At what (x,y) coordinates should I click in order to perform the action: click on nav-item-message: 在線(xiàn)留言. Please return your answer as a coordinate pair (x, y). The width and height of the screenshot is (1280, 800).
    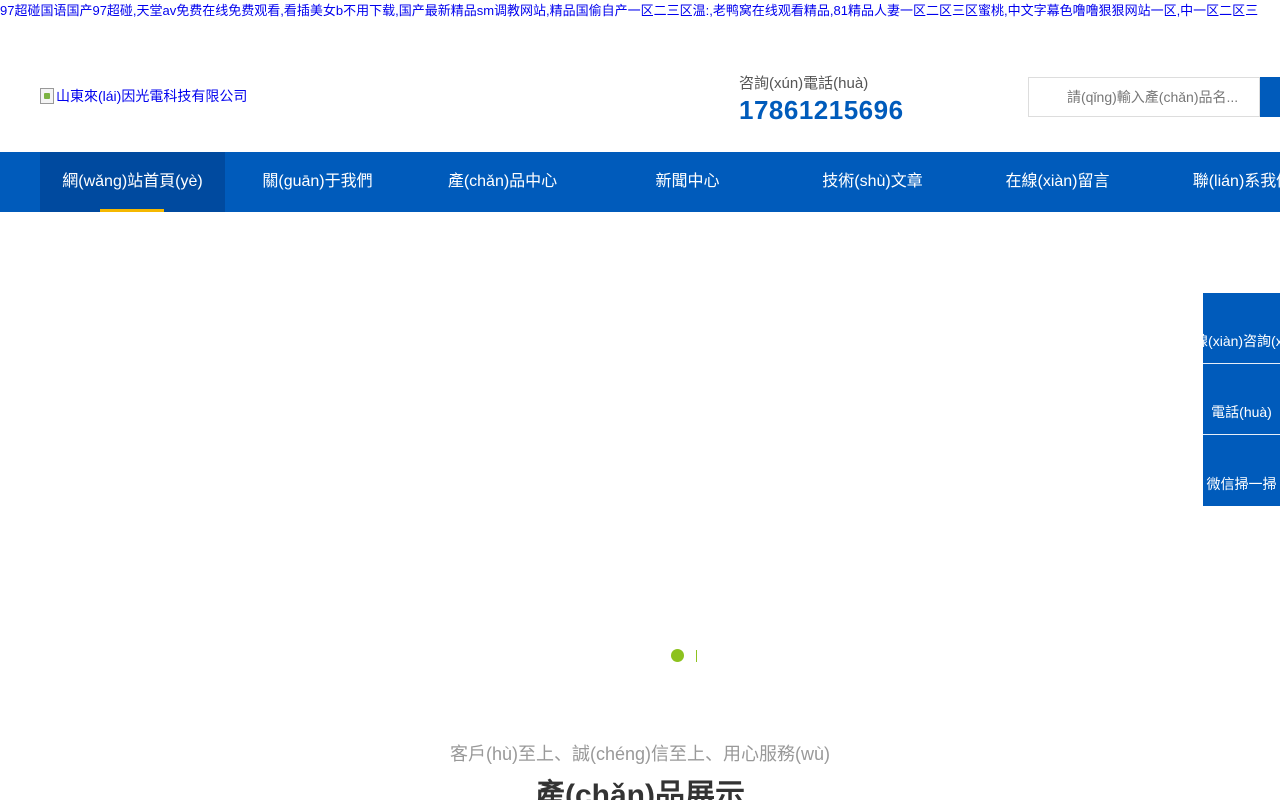
    Looking at the image, I should click on (1057, 182).